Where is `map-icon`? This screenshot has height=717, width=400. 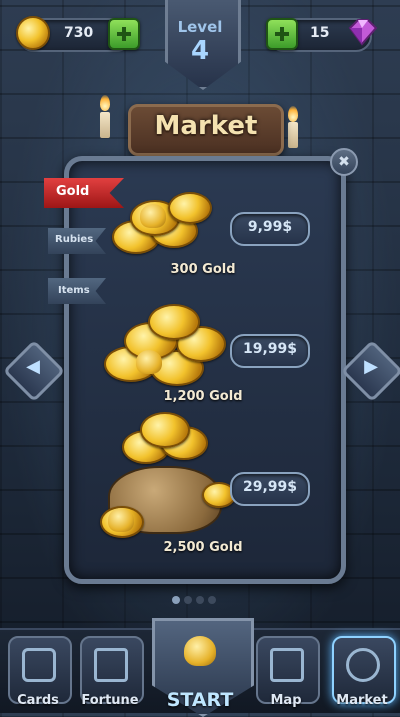
map-icon is located at coordinates (287, 665).